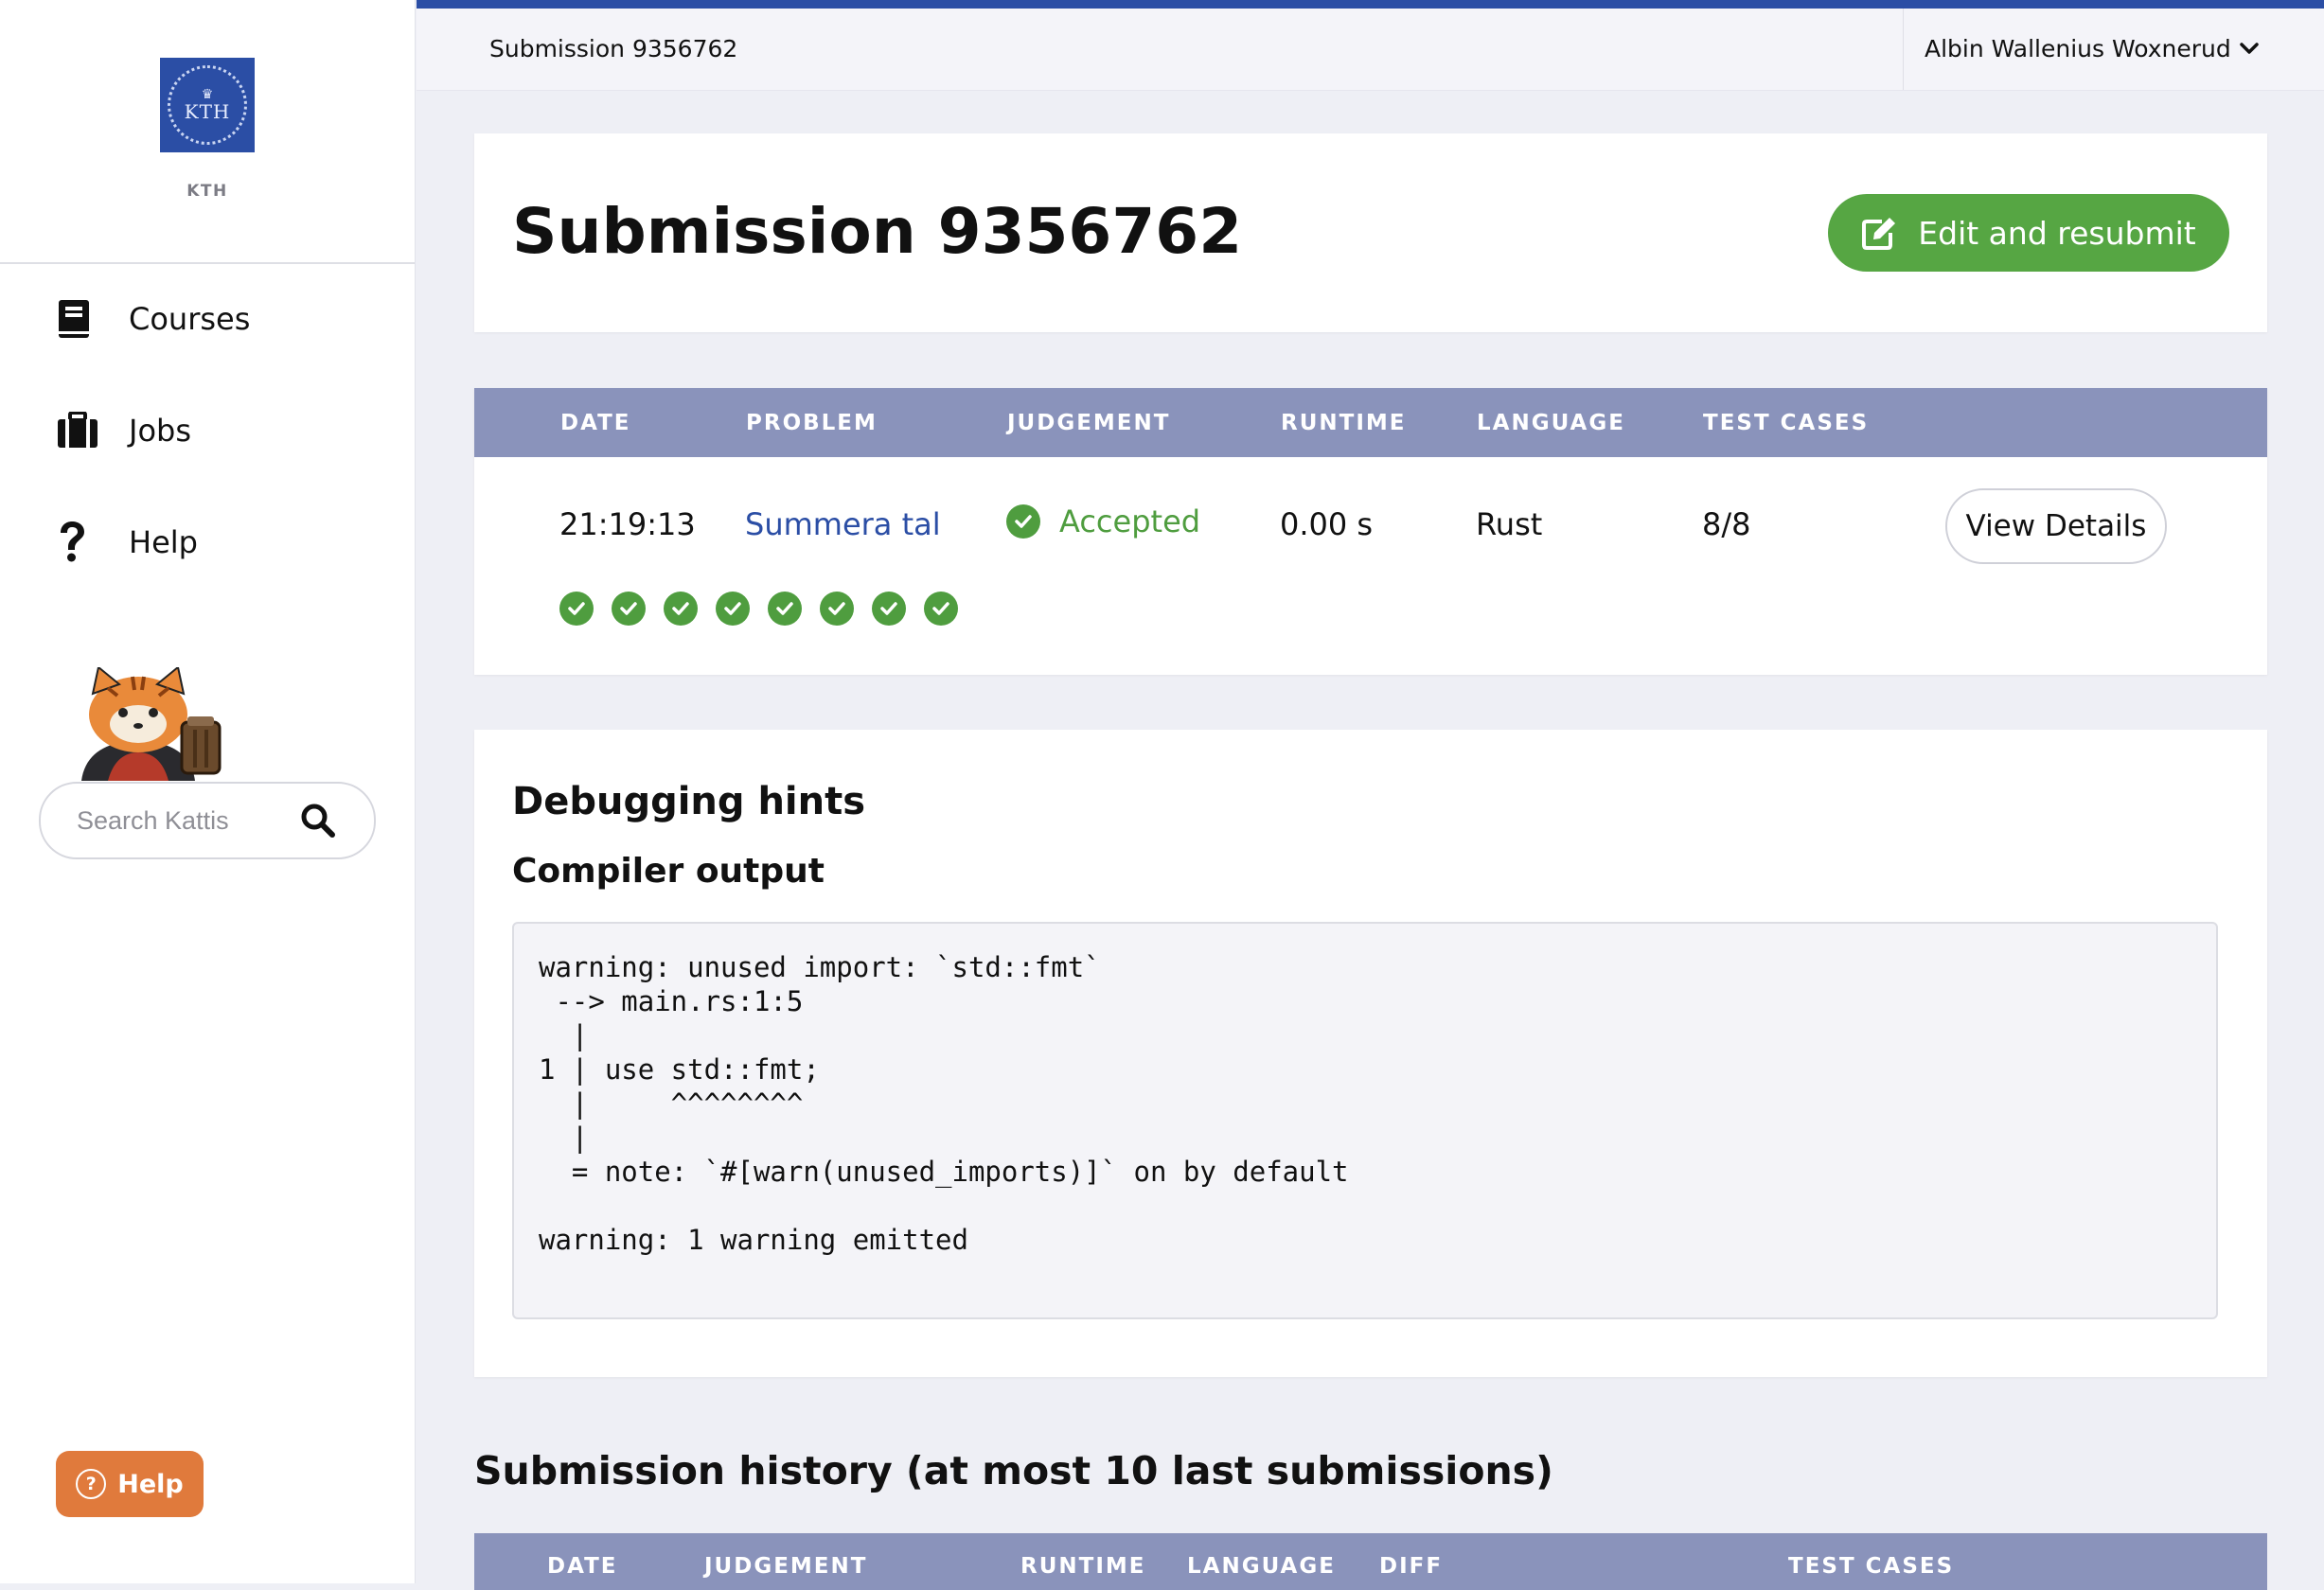 This screenshot has width=2324, height=1590. I want to click on search-icon, so click(318, 821).